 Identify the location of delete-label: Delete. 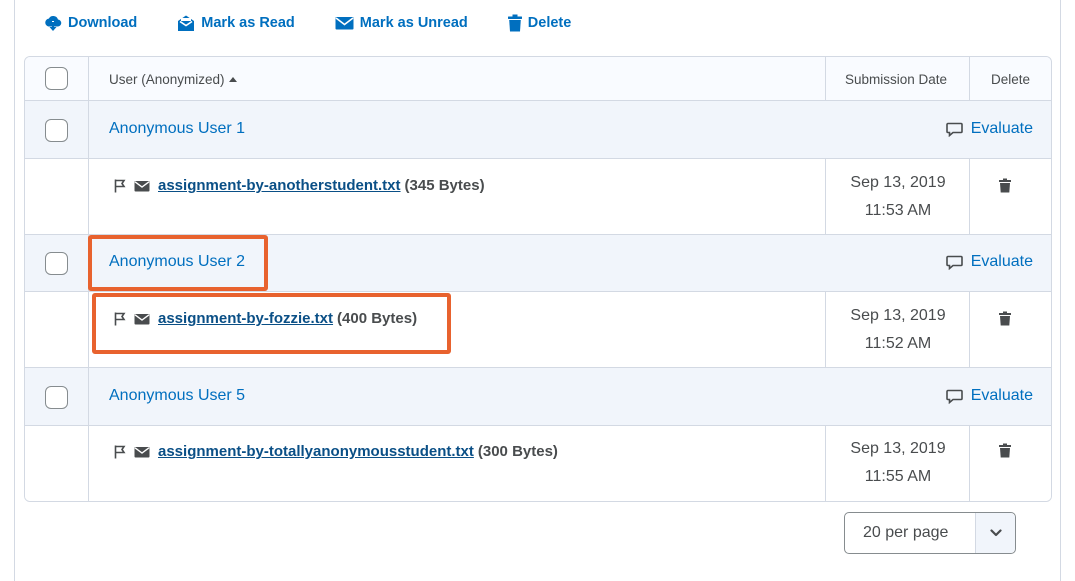
(549, 23).